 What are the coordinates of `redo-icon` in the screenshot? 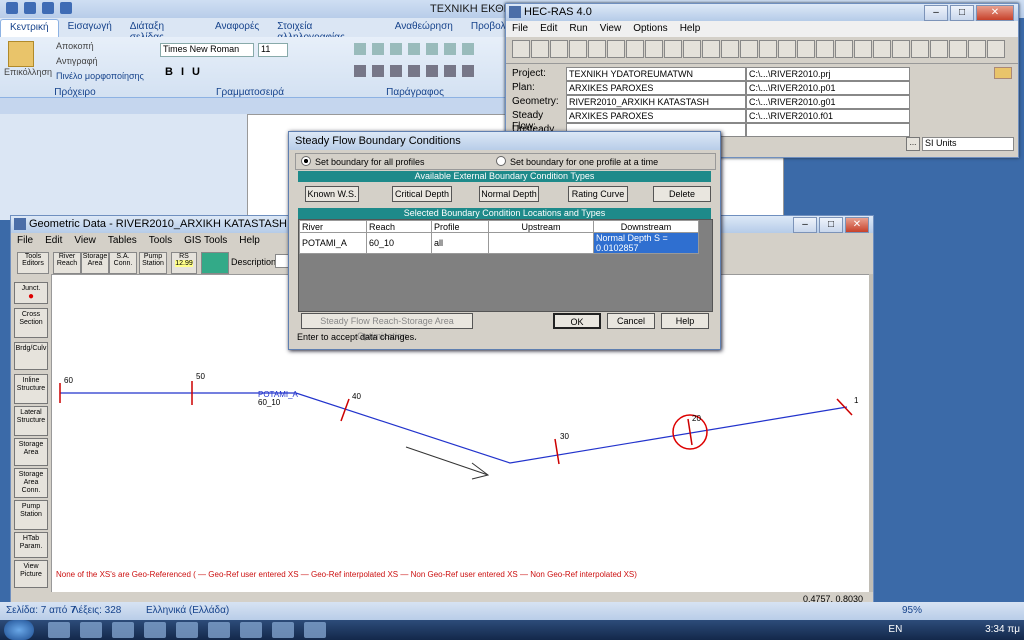 It's located at (66, 8).